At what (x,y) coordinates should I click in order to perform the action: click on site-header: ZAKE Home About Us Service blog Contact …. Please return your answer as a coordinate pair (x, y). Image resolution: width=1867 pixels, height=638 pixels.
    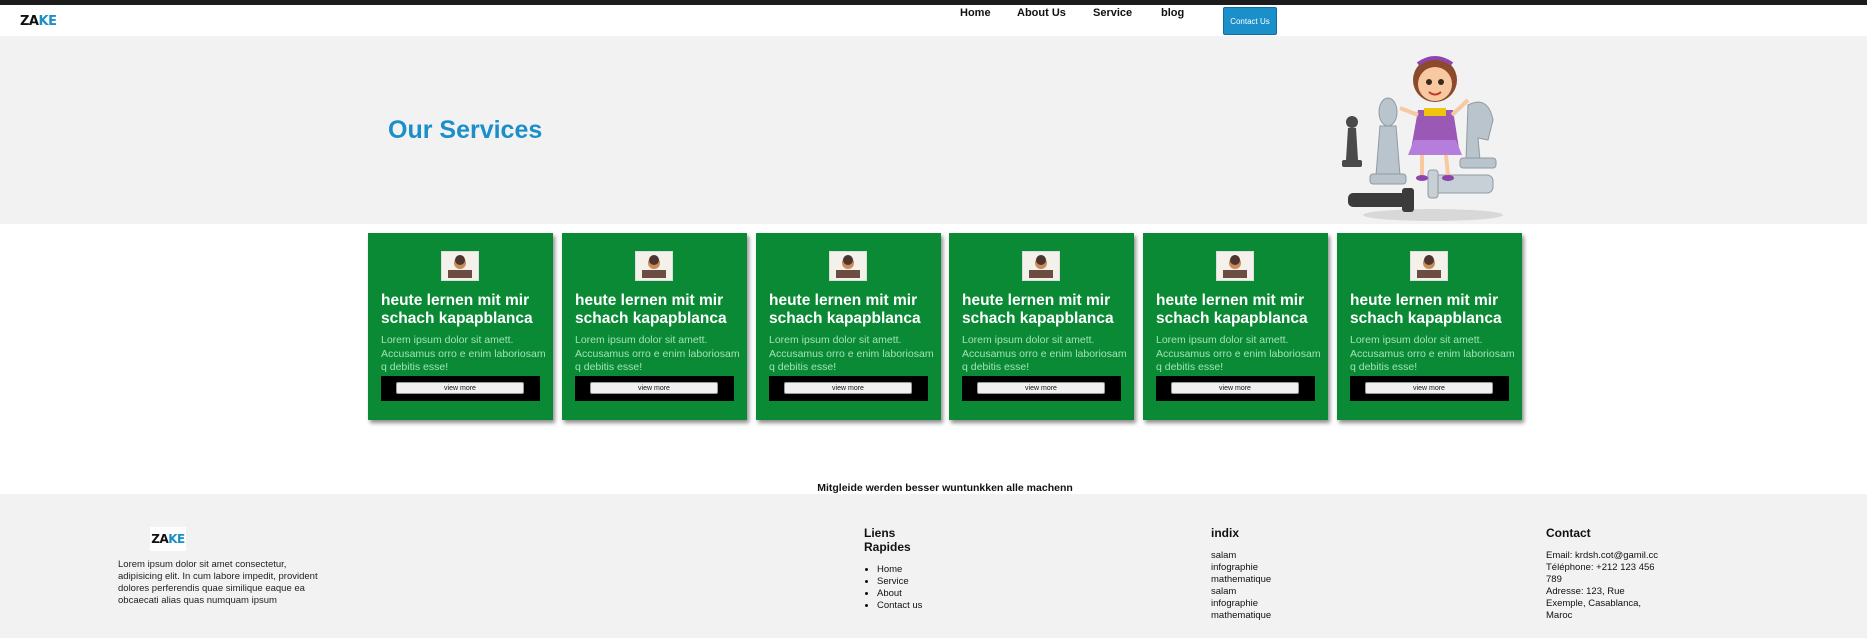
    Looking at the image, I should click on (933, 20).